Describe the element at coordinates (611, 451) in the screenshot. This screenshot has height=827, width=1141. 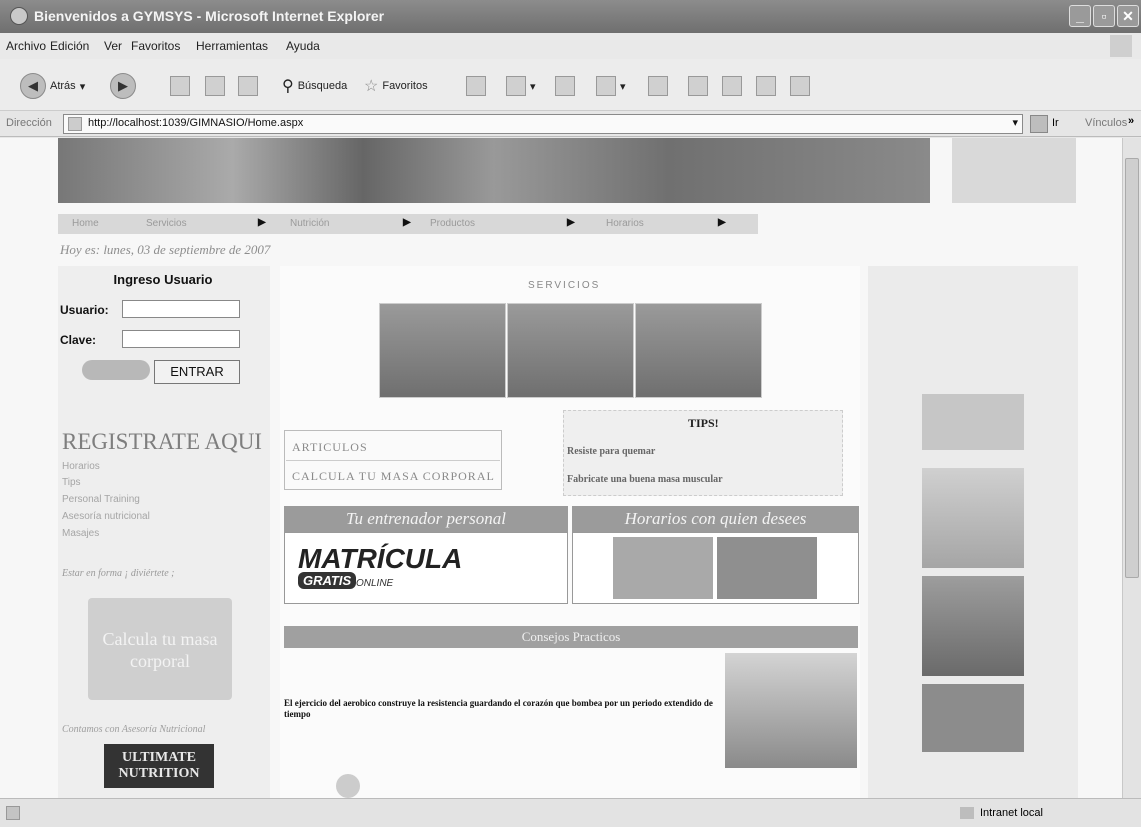
I see `tip-link: Resiste para quemar` at that location.